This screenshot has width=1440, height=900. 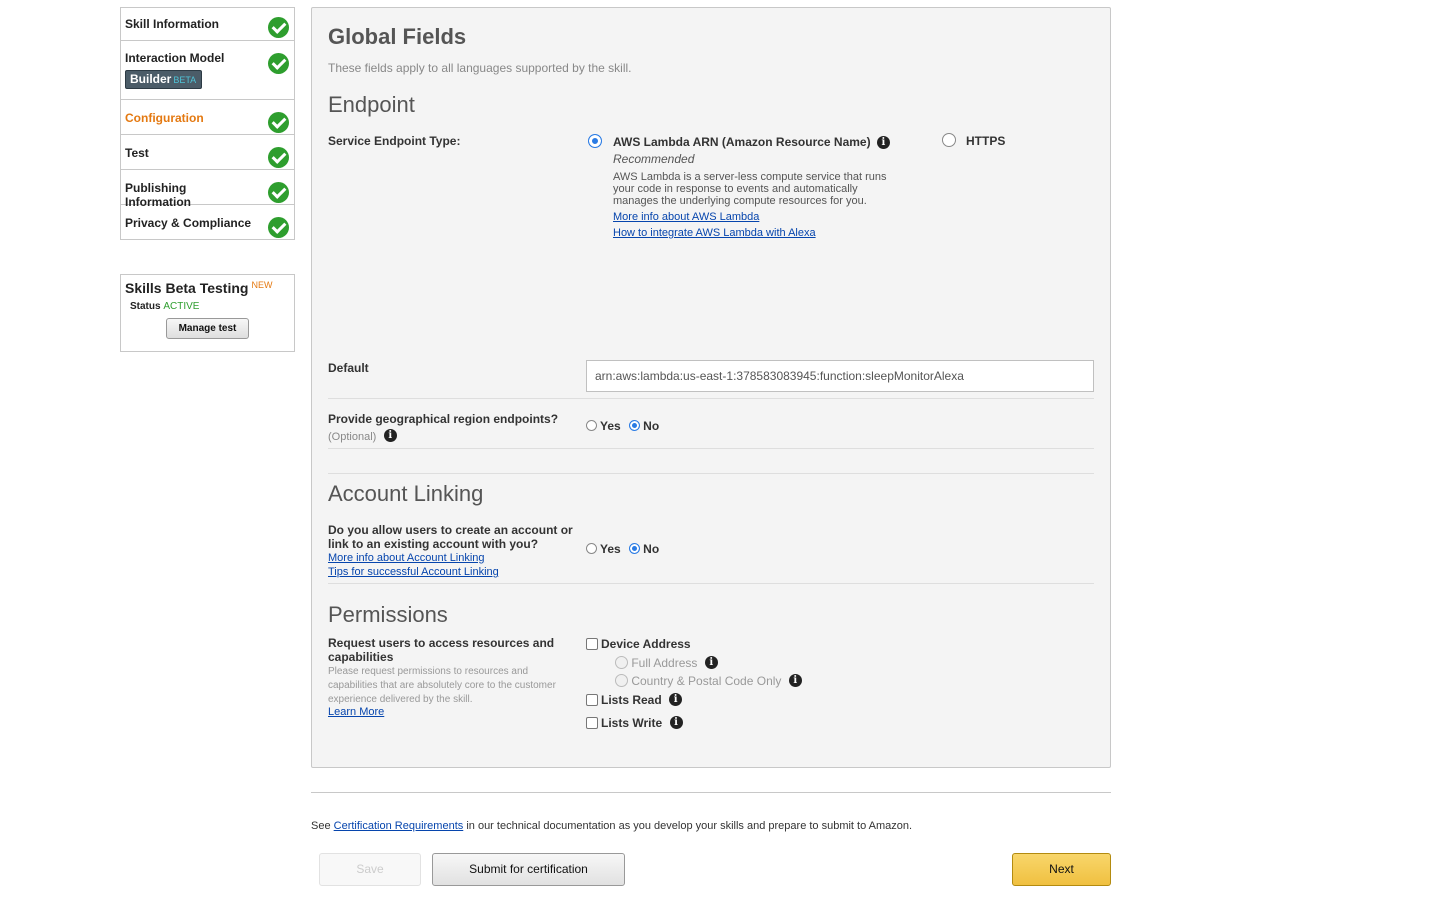 What do you see at coordinates (591, 549) in the screenshot?
I see `account-linking-yes-radio` at bounding box center [591, 549].